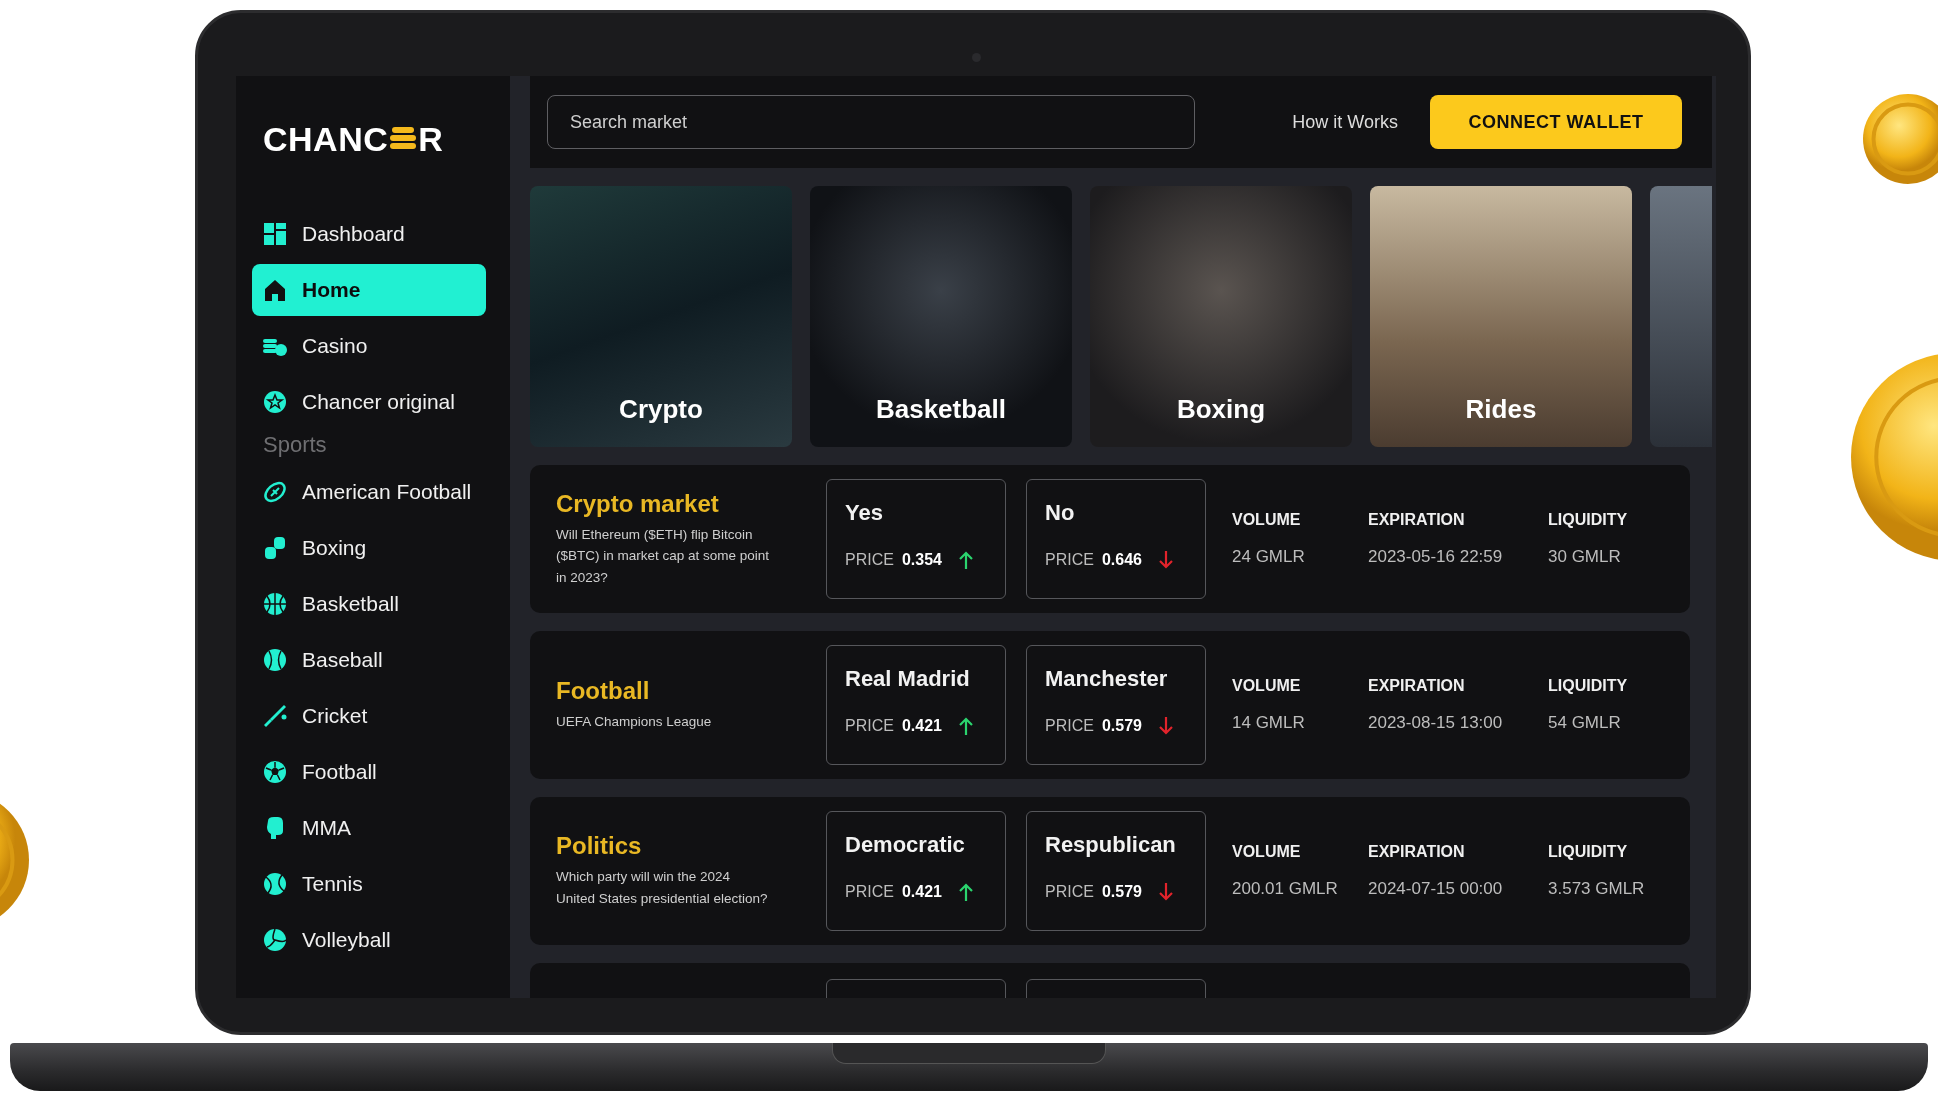 The height and width of the screenshot is (1099, 1938). Describe the element at coordinates (908, 679) in the screenshot. I see `option-name: Real Madrid` at that location.